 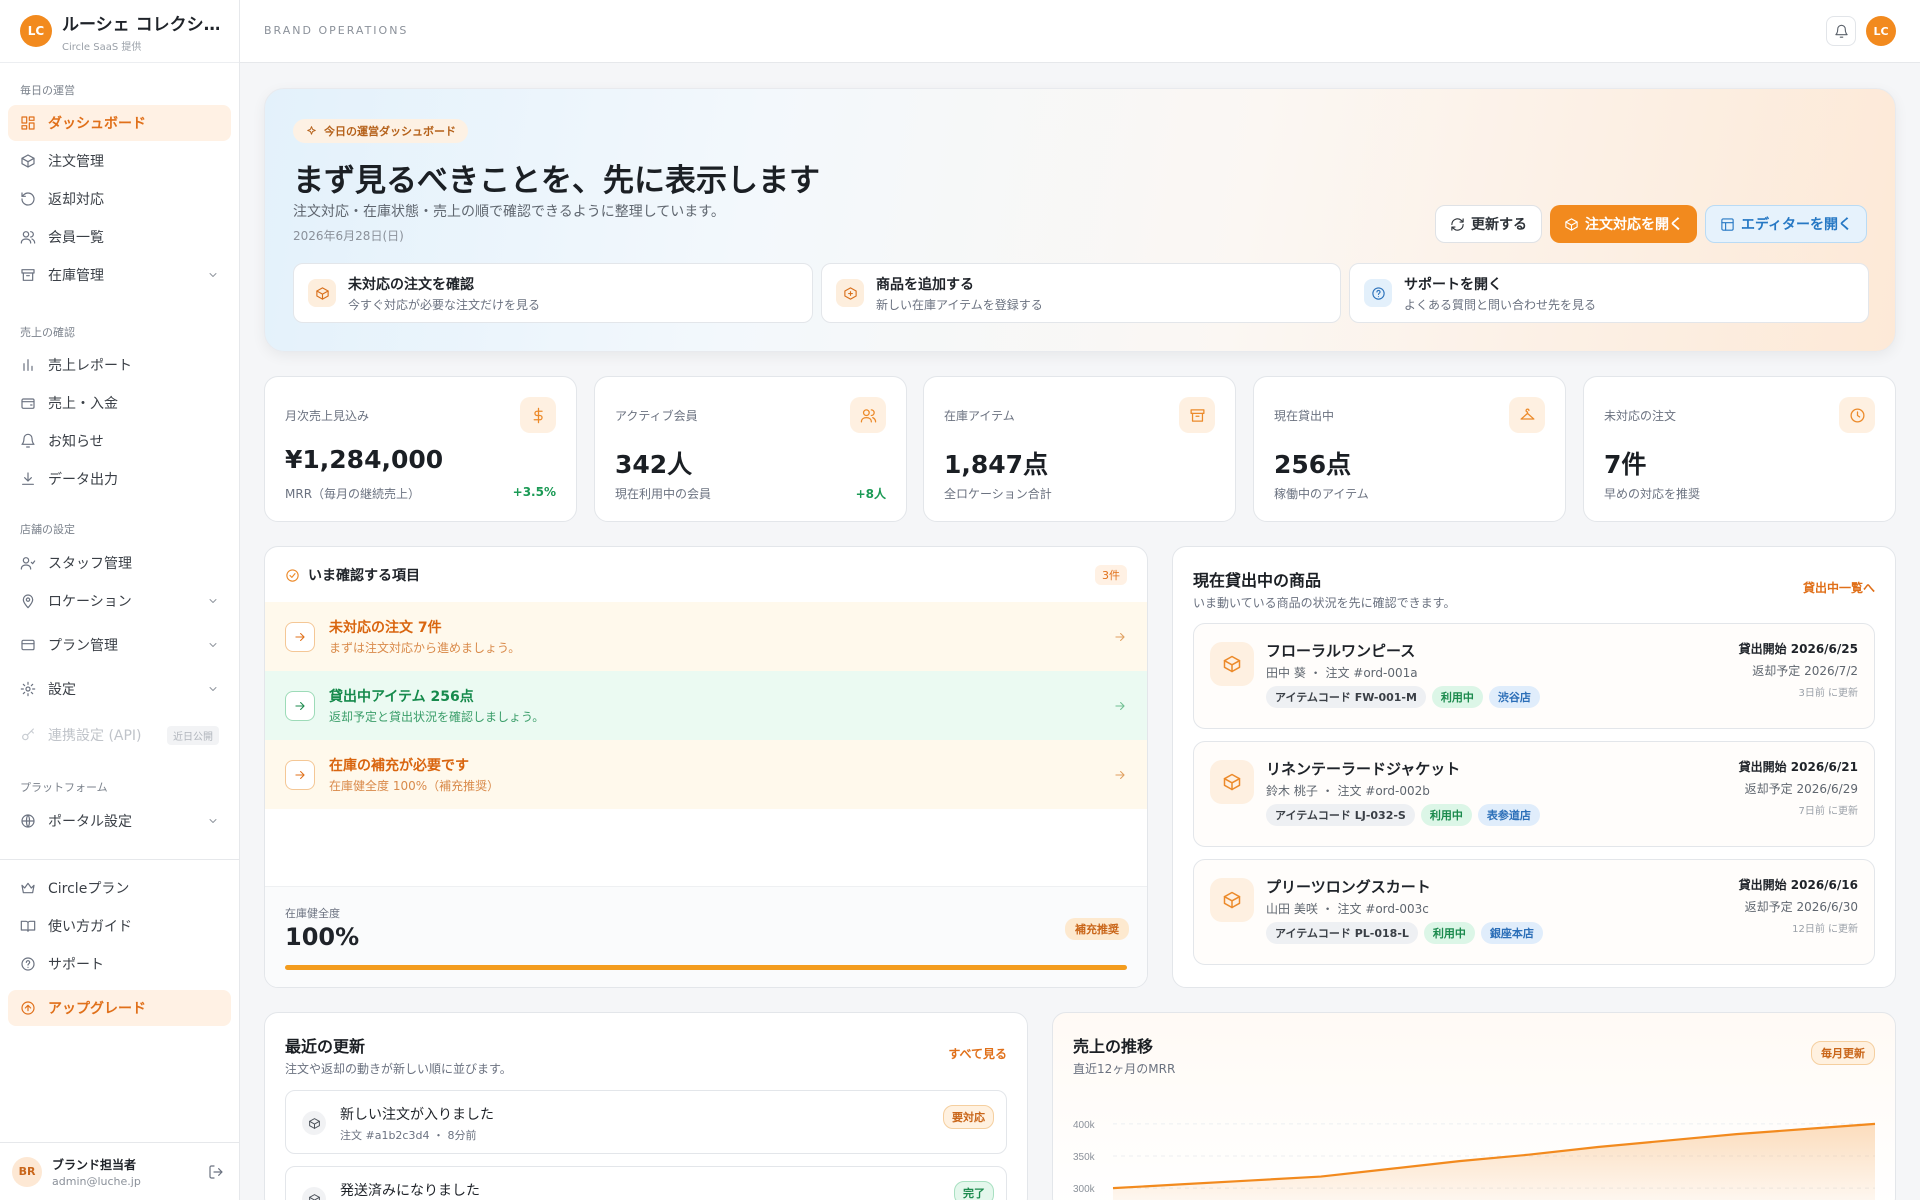 What do you see at coordinates (119, 199) in the screenshot?
I see `sidebar-item-returns: 返却対応` at bounding box center [119, 199].